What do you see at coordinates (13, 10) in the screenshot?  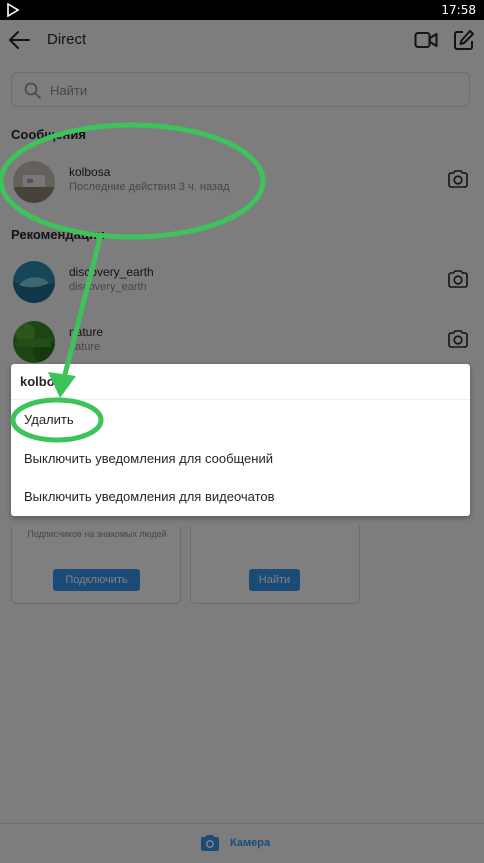 I see `play-icon` at bounding box center [13, 10].